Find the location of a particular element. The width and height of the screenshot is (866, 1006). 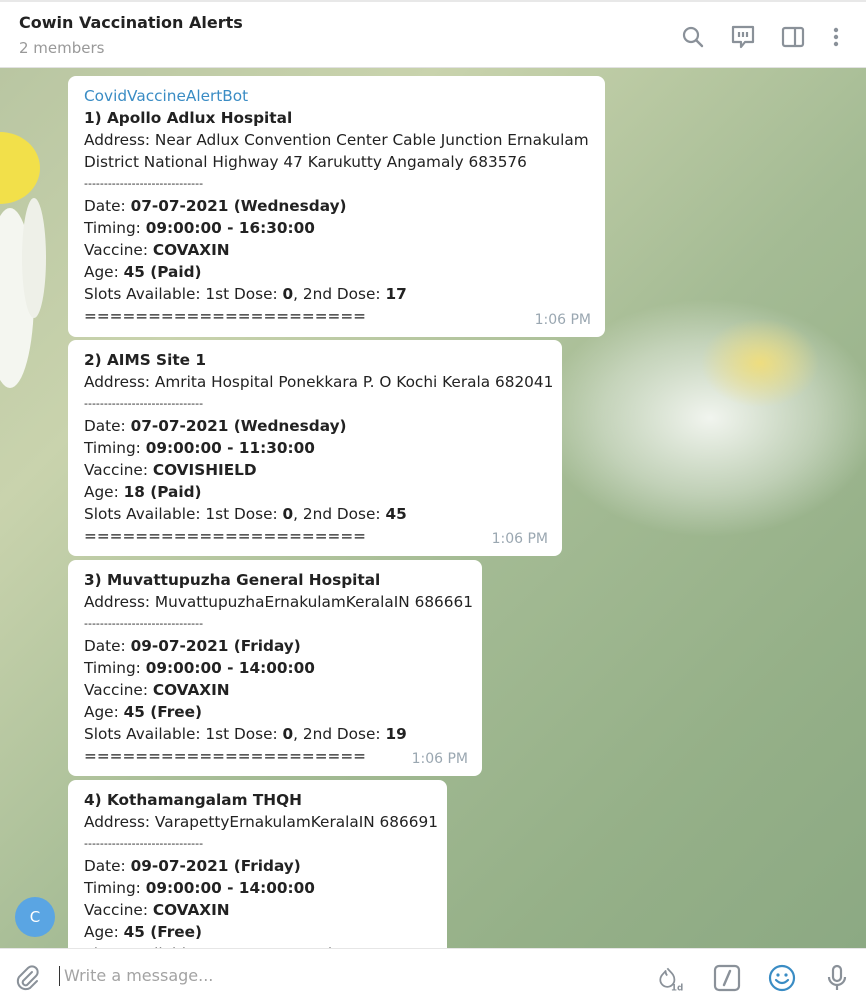

dose2-value: 19 is located at coordinates (396, 734).